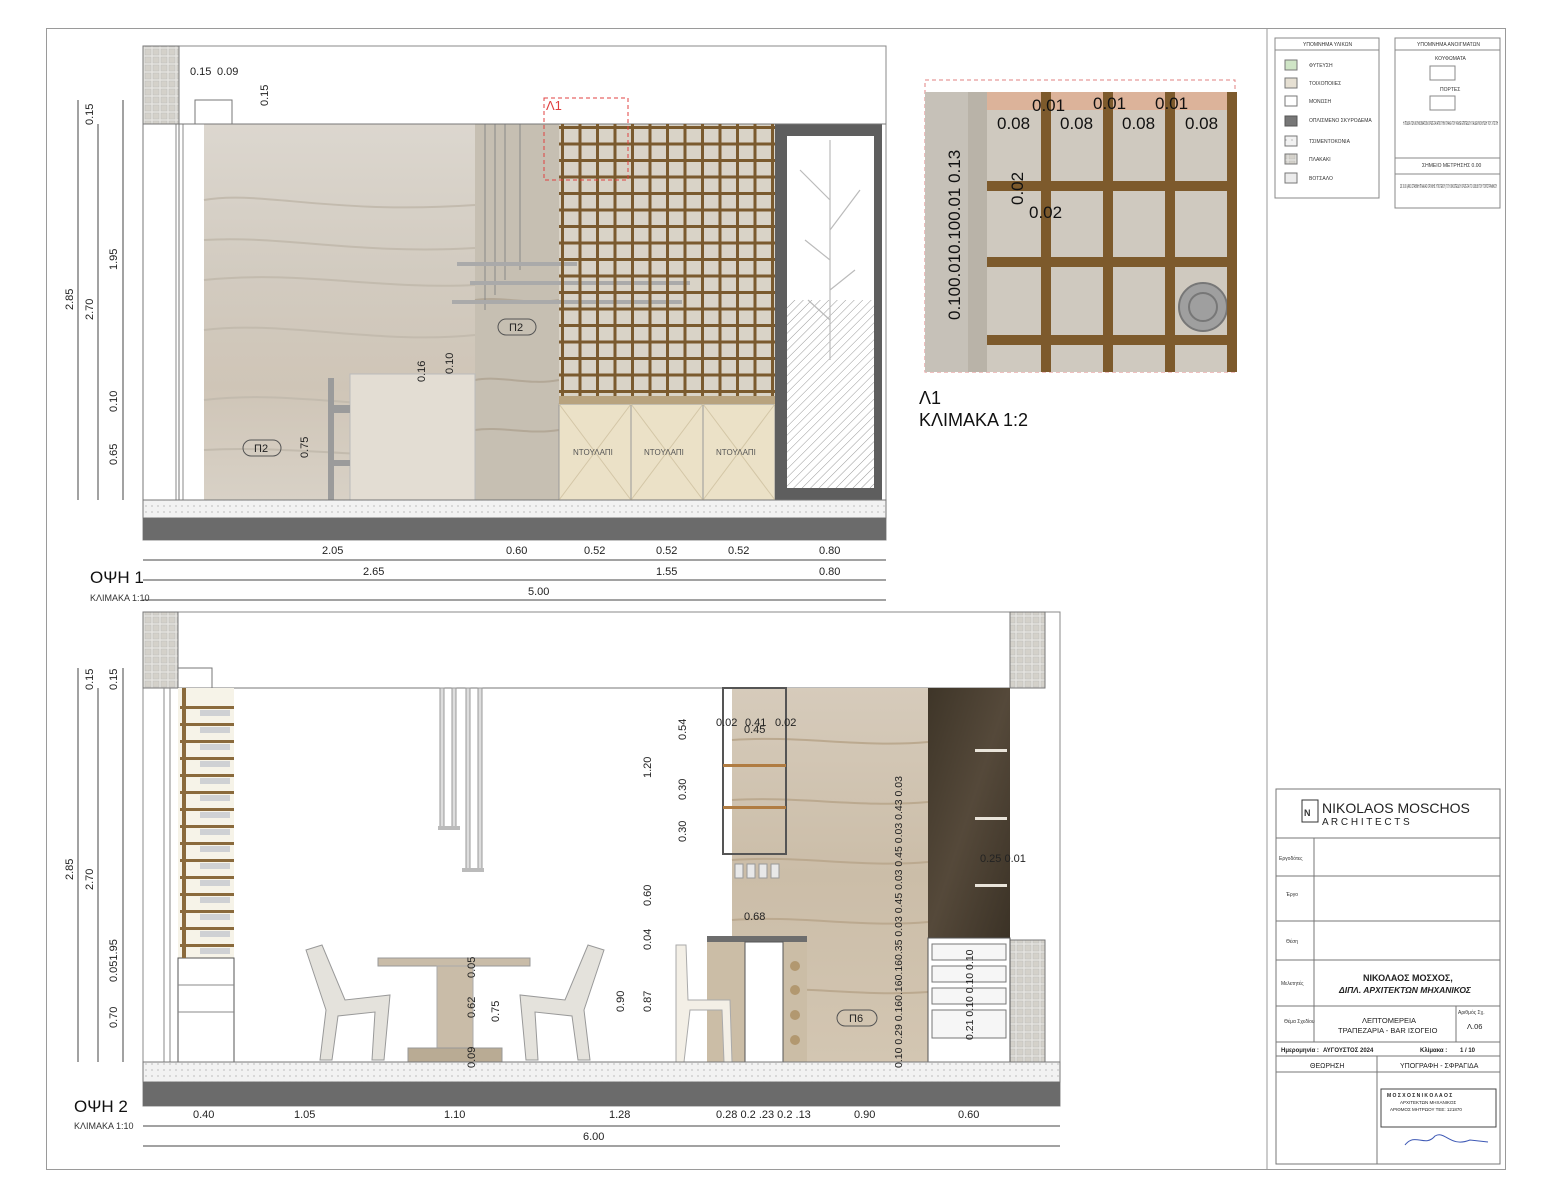  Describe the element at coordinates (1366, 822) in the screenshot. I see `firm-sub: A R C H I T E C T S` at that location.